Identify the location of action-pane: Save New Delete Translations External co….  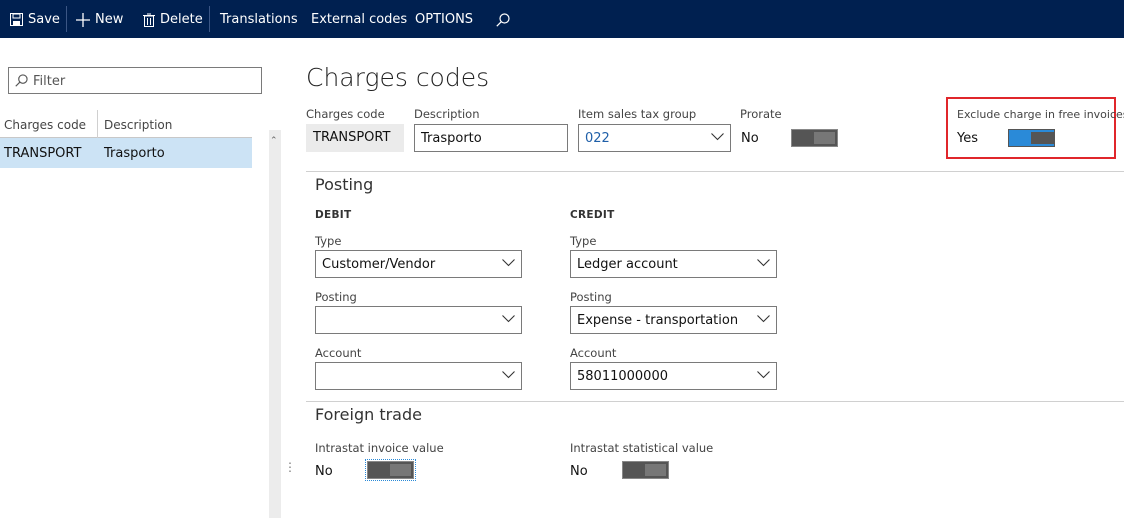
(562, 19).